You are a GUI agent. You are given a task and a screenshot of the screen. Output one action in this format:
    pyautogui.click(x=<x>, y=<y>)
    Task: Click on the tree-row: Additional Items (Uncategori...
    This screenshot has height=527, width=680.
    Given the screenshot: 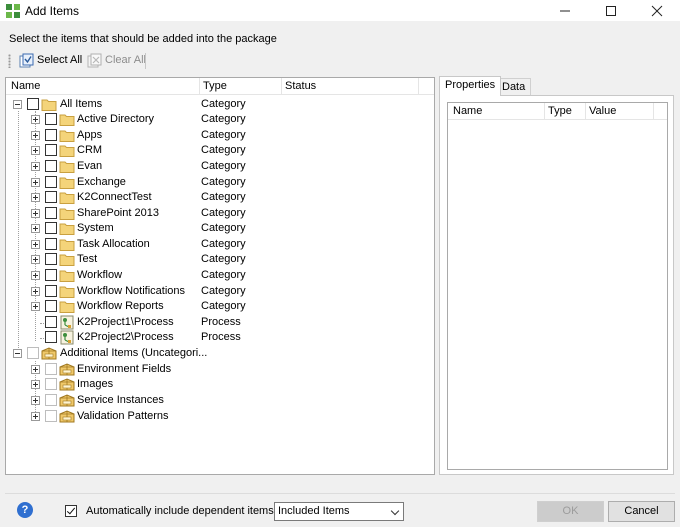 What is the action you would take?
    pyautogui.click(x=220, y=353)
    